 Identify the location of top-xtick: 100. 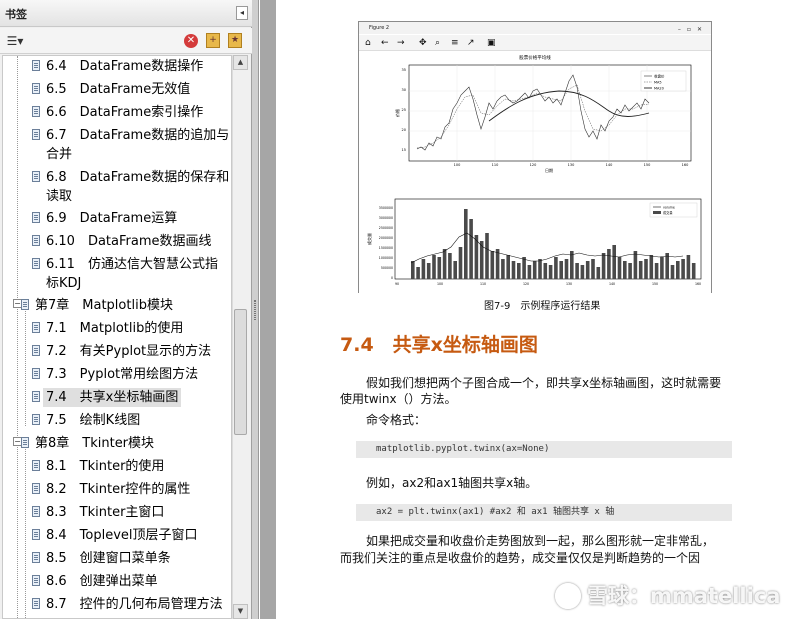
(457, 165).